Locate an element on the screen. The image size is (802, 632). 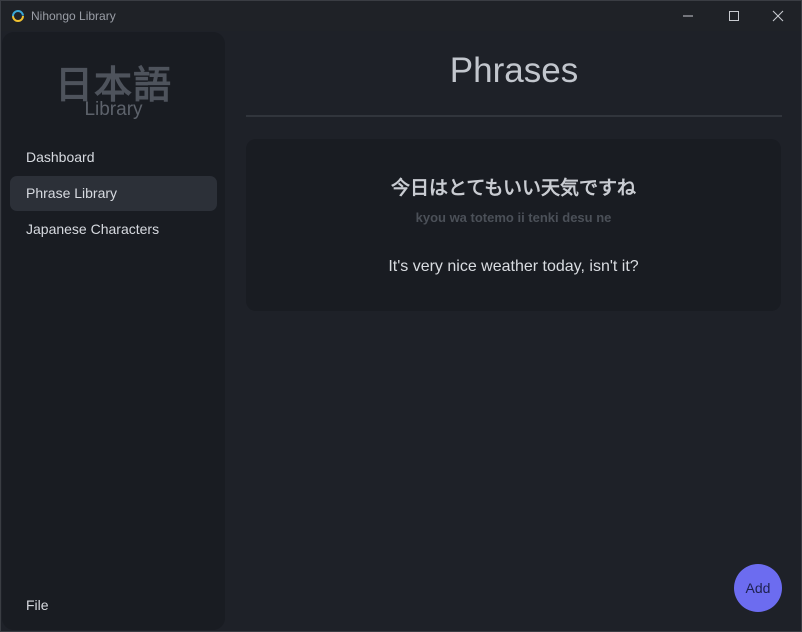
sidebar-item-dashboard: Dashboard is located at coordinates (113, 157).